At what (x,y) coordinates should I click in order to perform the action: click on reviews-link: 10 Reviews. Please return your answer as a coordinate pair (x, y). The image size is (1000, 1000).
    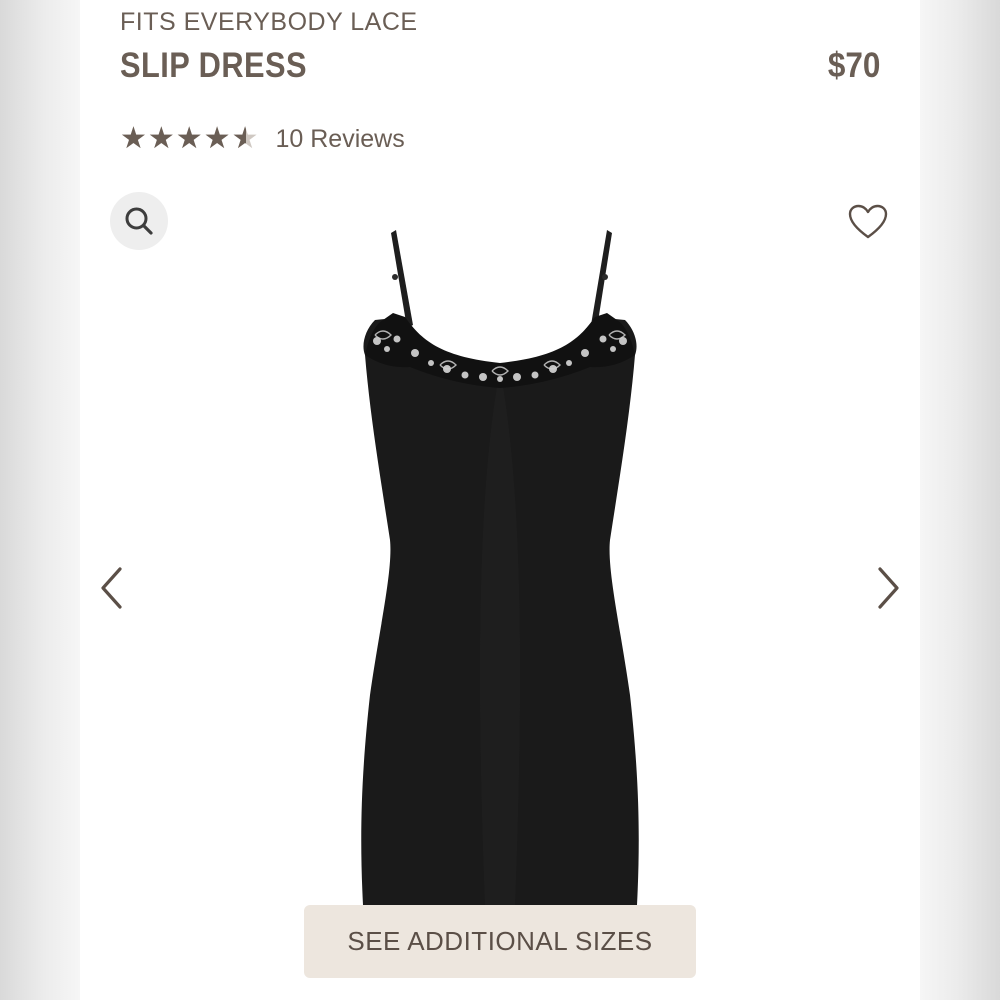
    Looking at the image, I should click on (339, 139).